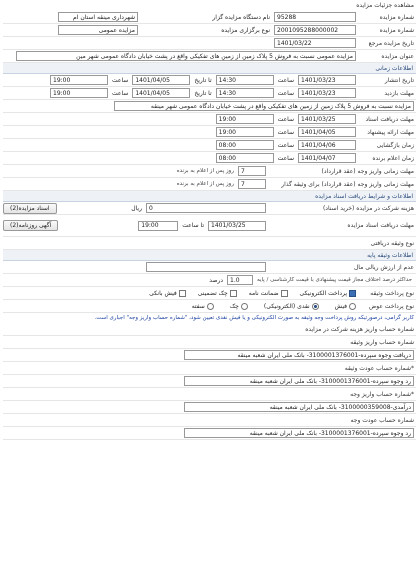 Image resolution: width=419 pixels, height=576 pixels. I want to click on visit-time-field: 14:30, so click(244, 93).